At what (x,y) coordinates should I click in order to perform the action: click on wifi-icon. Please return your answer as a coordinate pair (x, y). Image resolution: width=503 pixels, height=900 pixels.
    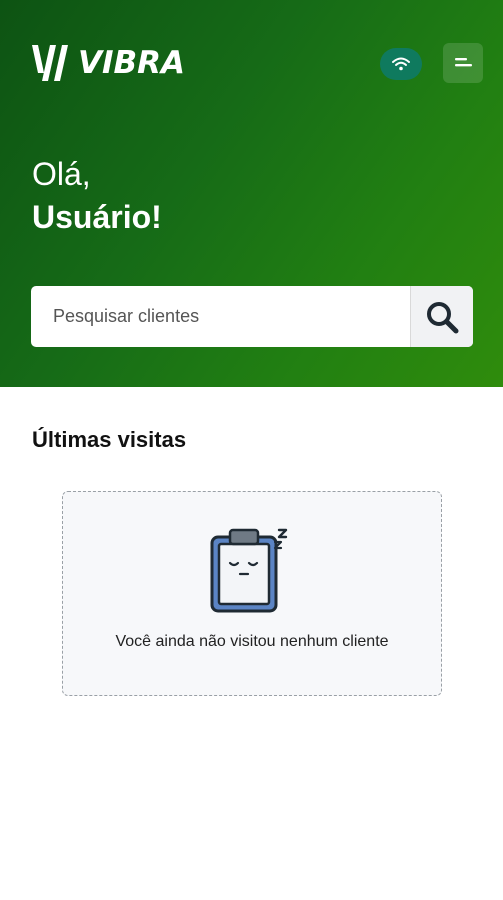
    Looking at the image, I should click on (401, 64).